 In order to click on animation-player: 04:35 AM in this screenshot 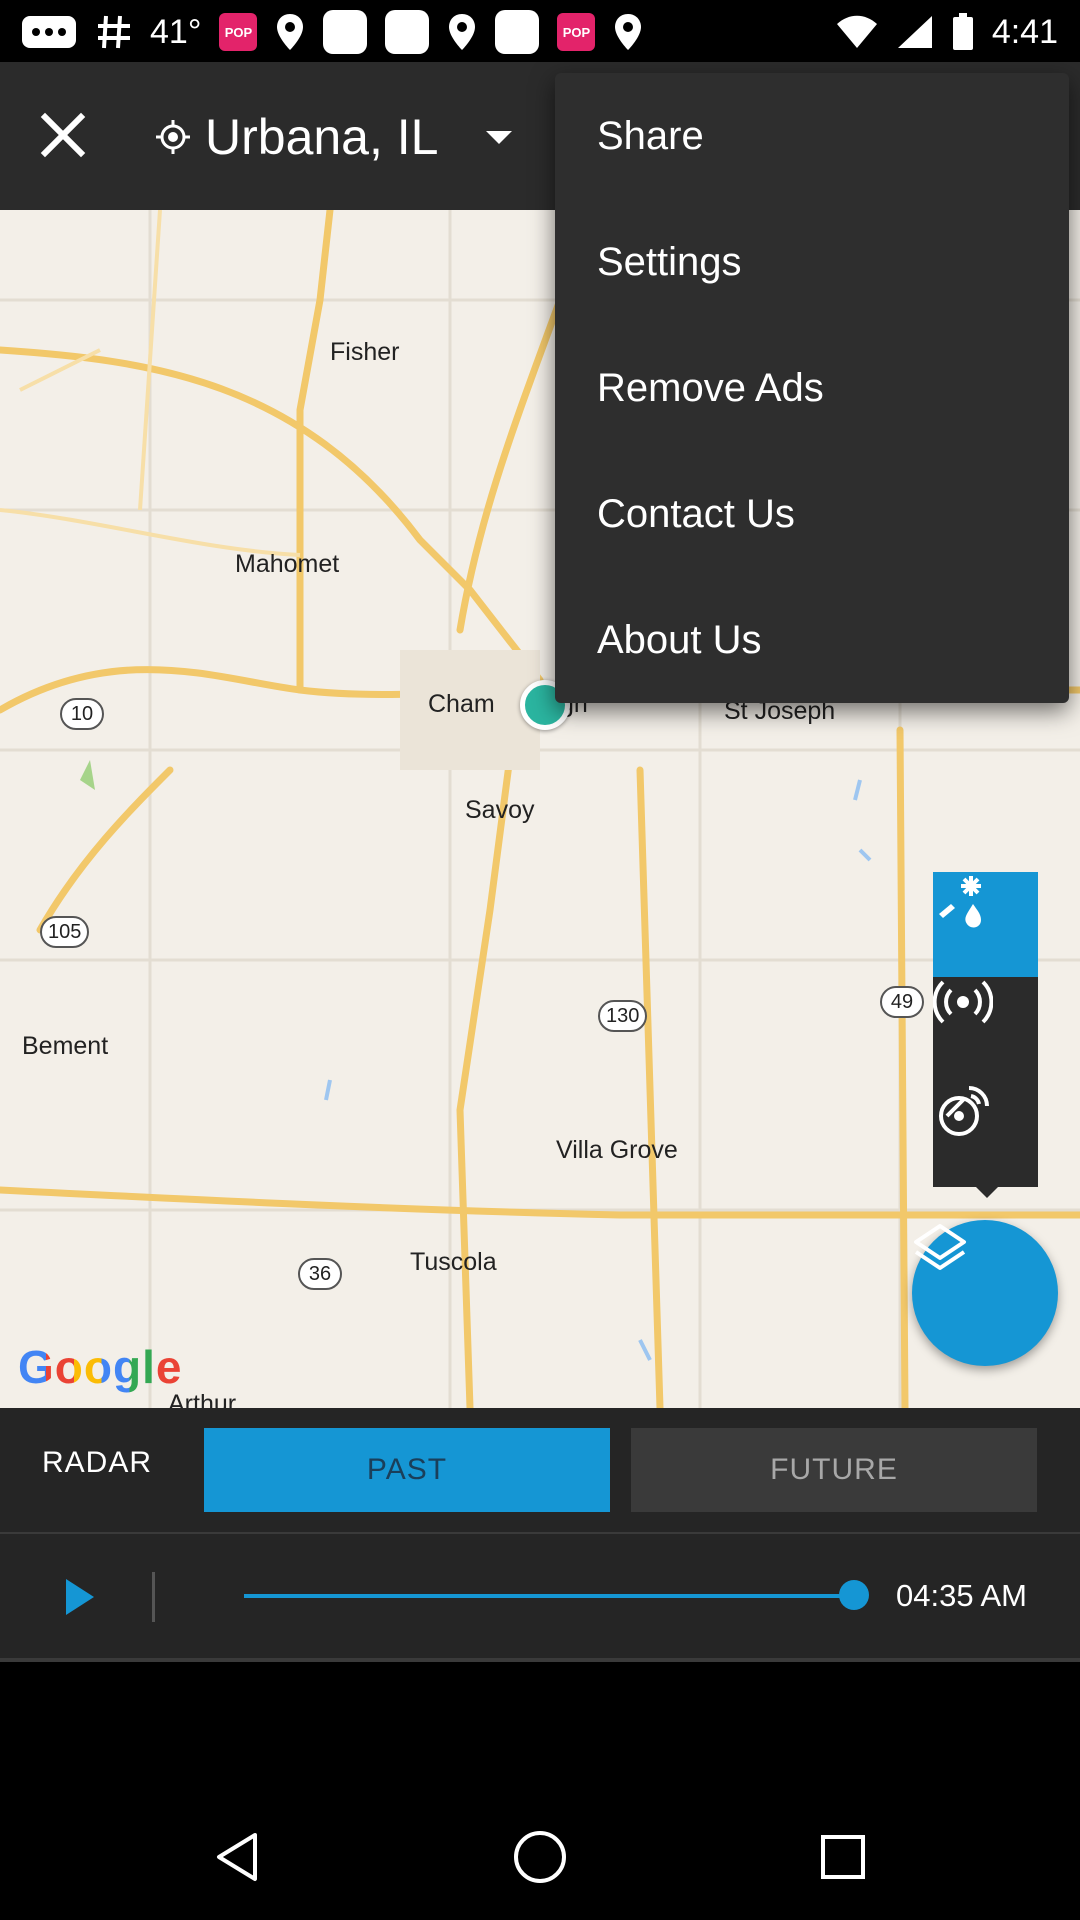, I will do `click(540, 1596)`.